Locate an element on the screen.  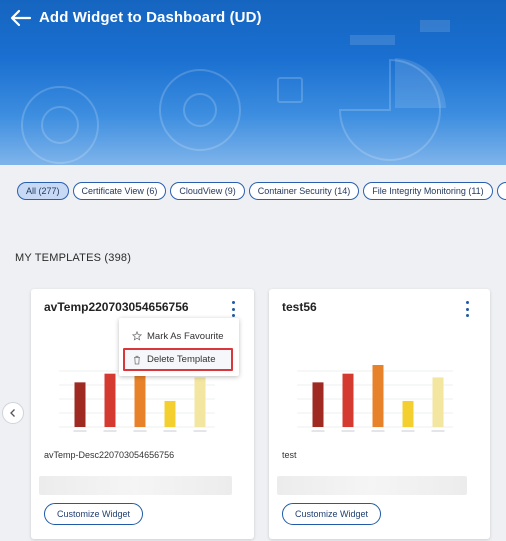
filter-chip-container-security: Container Security (14) is located at coordinates (304, 191).